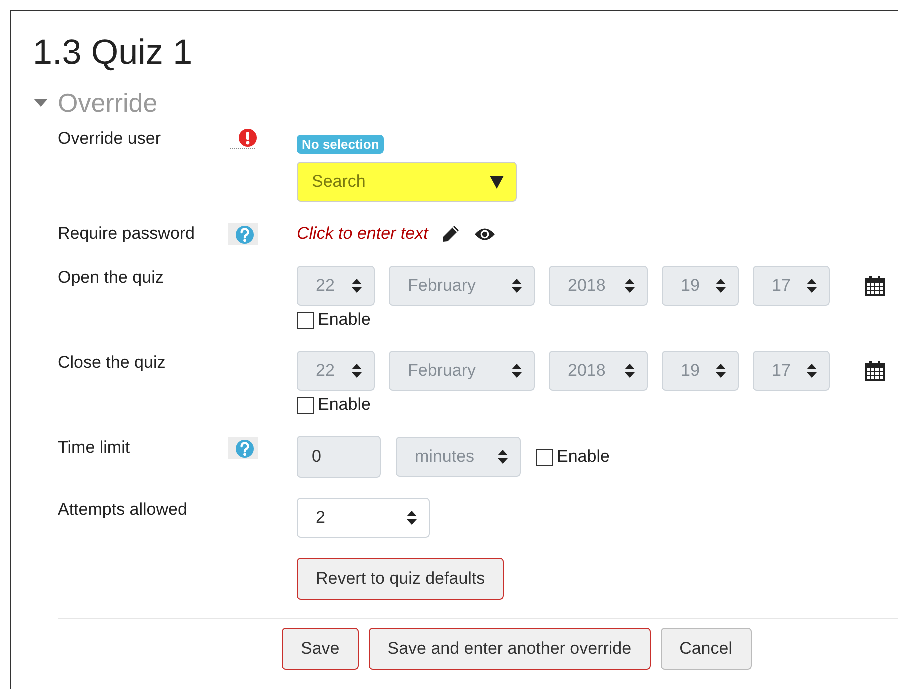 The height and width of the screenshot is (690, 898). What do you see at coordinates (497, 182) in the screenshot?
I see `dropdown-arrow-icon` at bounding box center [497, 182].